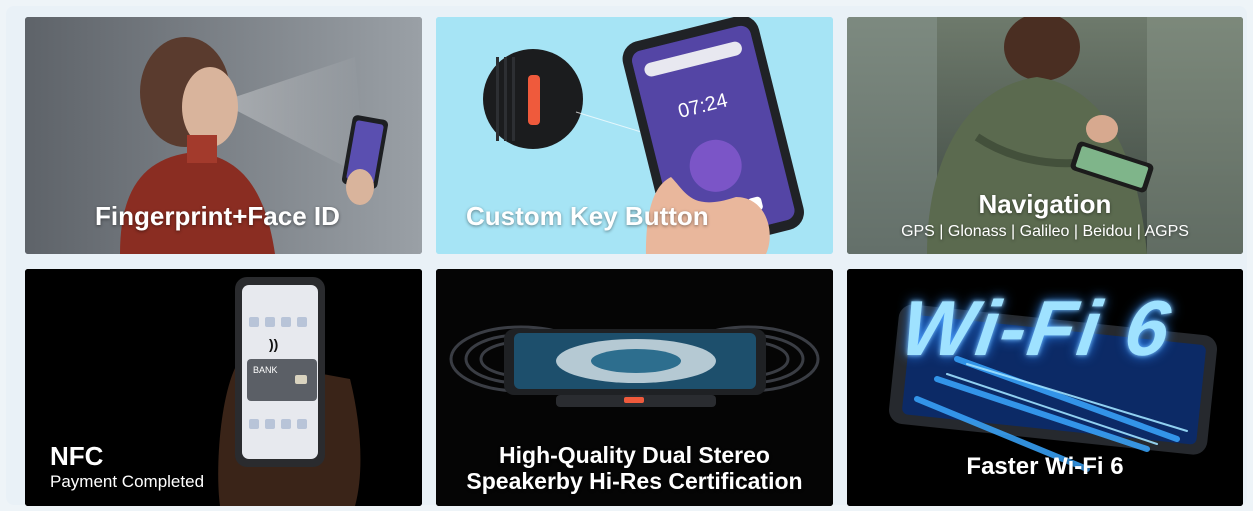 The width and height of the screenshot is (1253, 511). What do you see at coordinates (634, 455) in the screenshot?
I see `card-title-line-1: High-Quality Dual Stereo` at bounding box center [634, 455].